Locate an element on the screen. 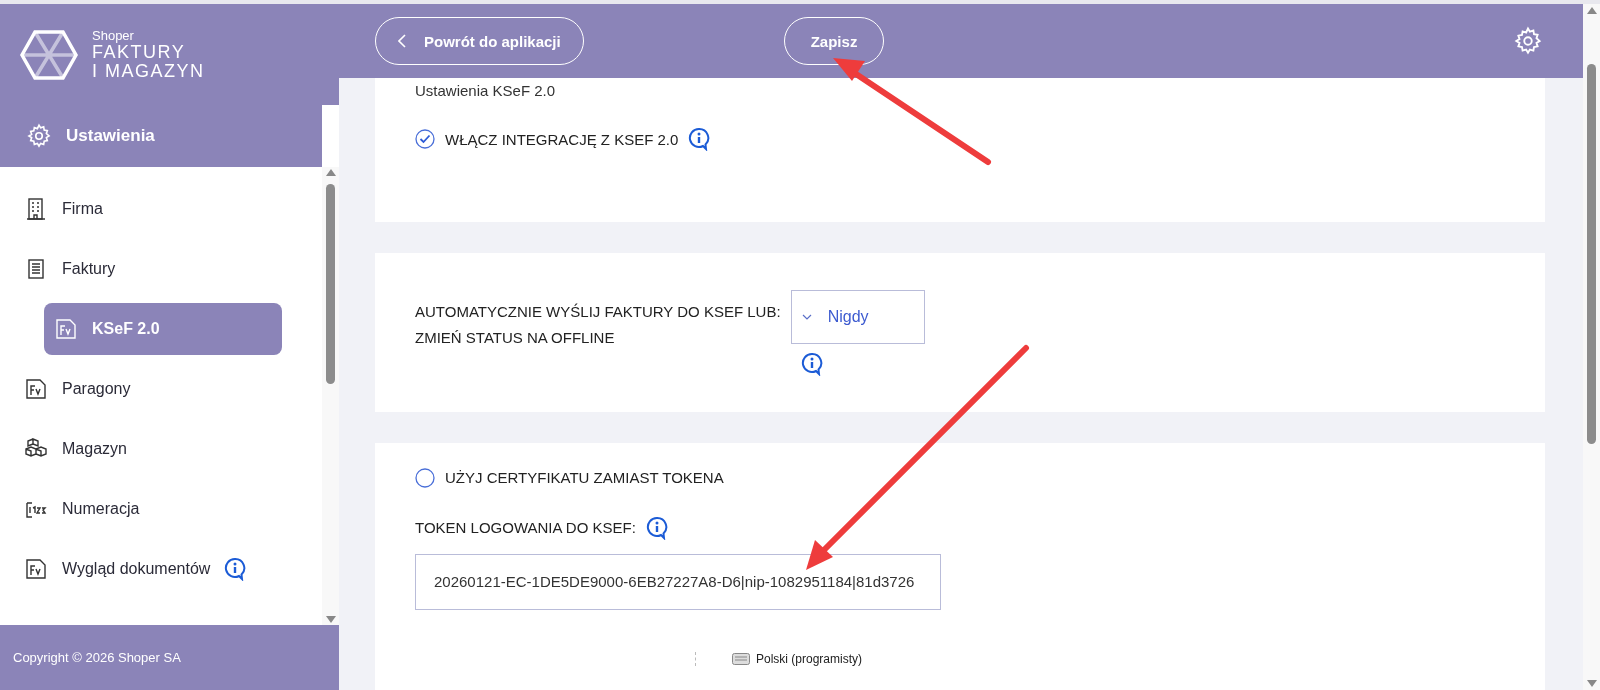  checkbox-label: WŁĄCZ INTEGRACJĘ Z KSEF 2.0 is located at coordinates (562, 139).